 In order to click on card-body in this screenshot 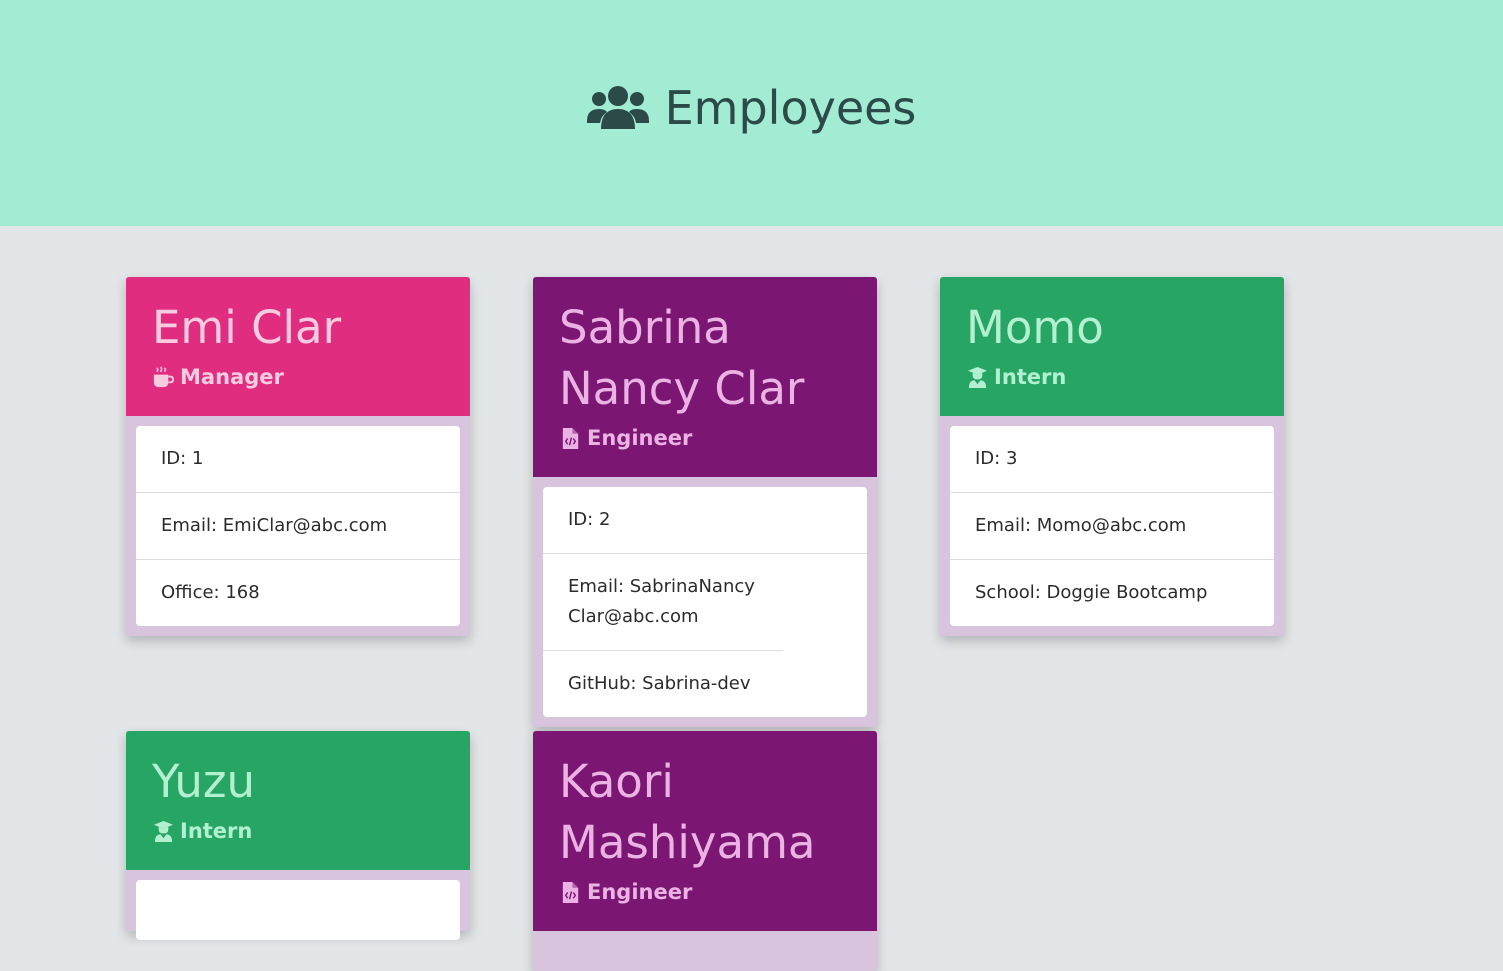, I will do `click(298, 910)`.